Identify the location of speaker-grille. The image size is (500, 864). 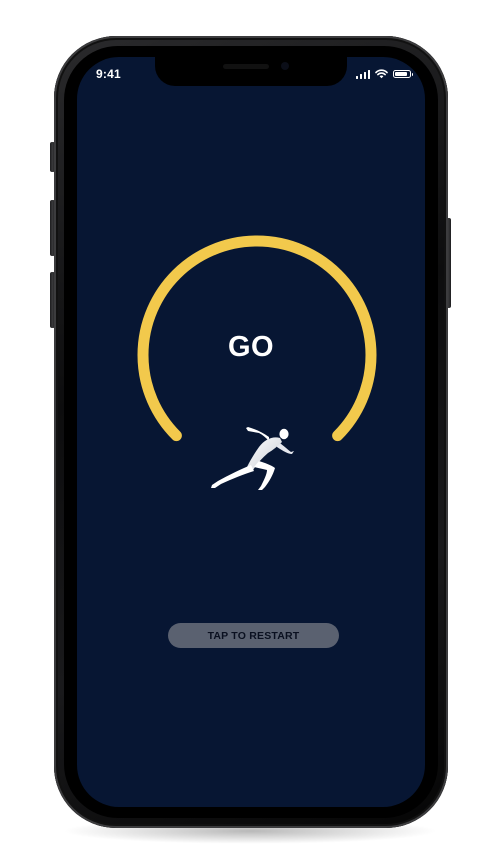
(246, 66).